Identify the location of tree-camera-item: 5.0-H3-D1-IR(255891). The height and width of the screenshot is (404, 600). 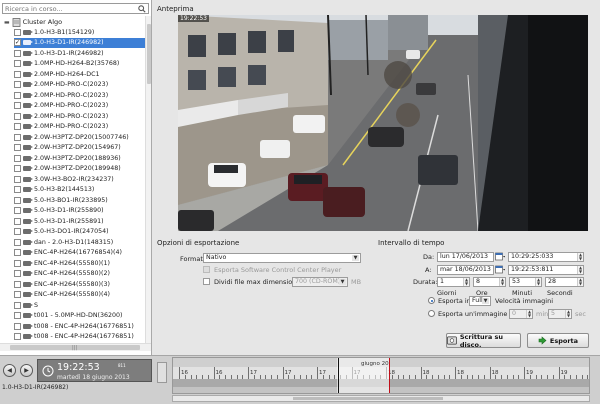
(79, 221).